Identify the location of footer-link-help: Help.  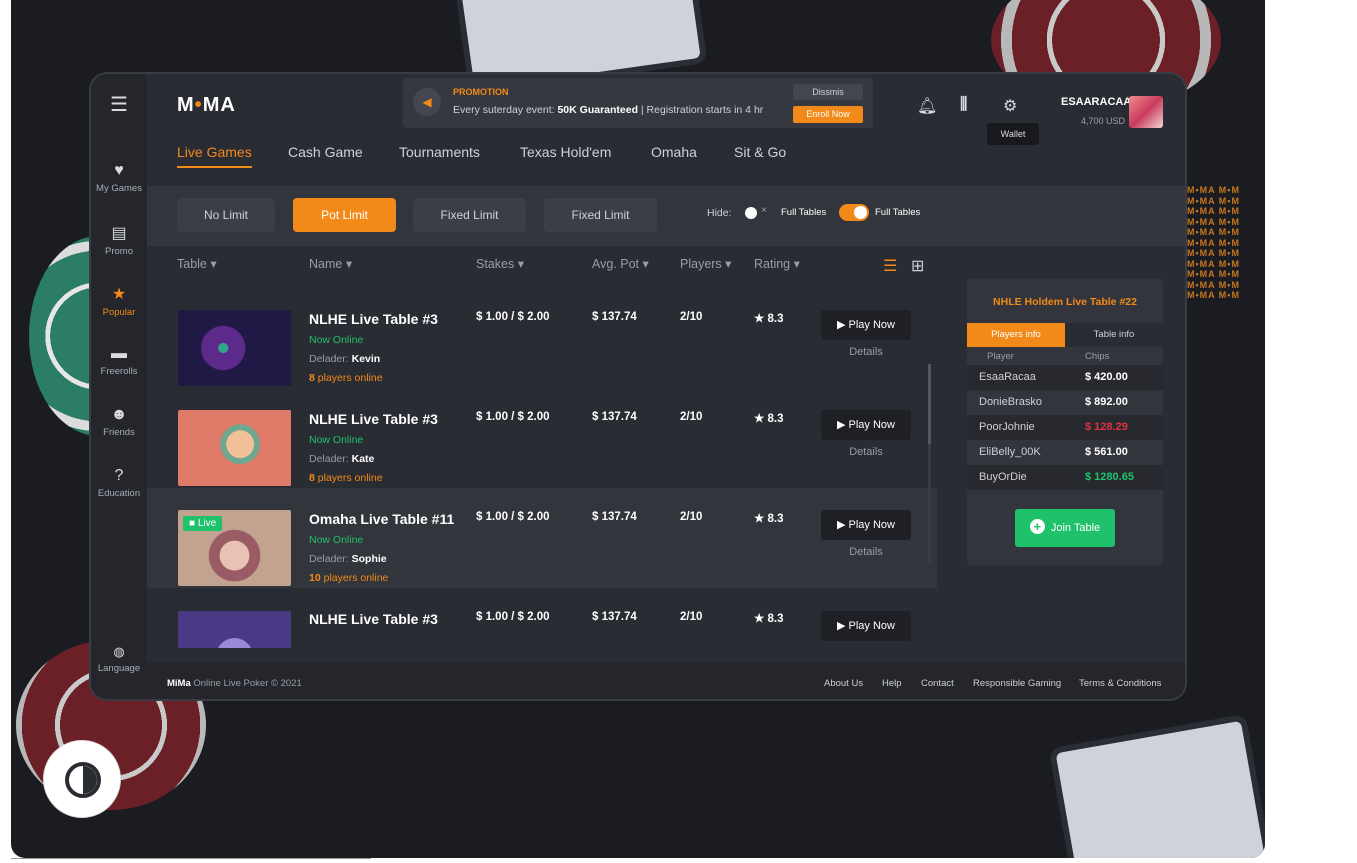
(892, 683).